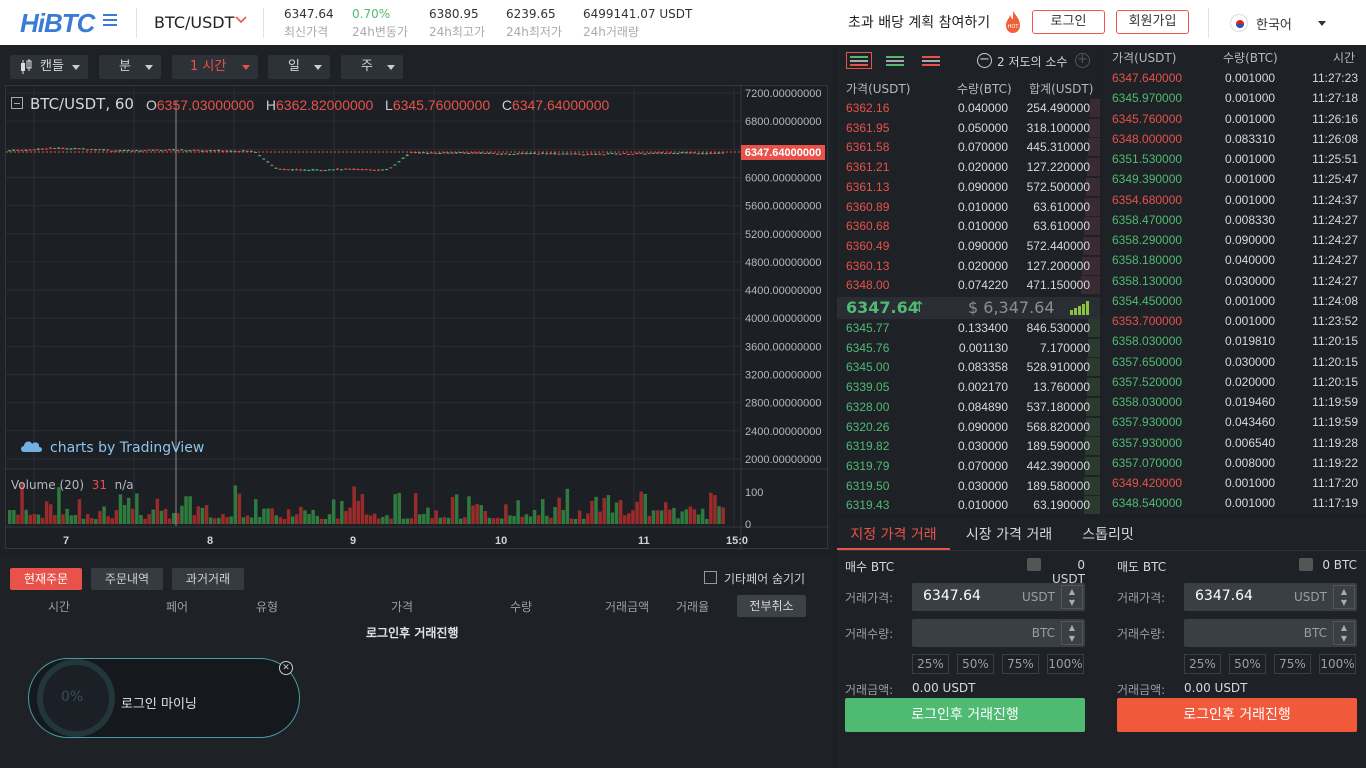 This screenshot has height=768, width=1366. Describe the element at coordinates (299, 67) in the screenshot. I see `timeframe-day: 일` at that location.